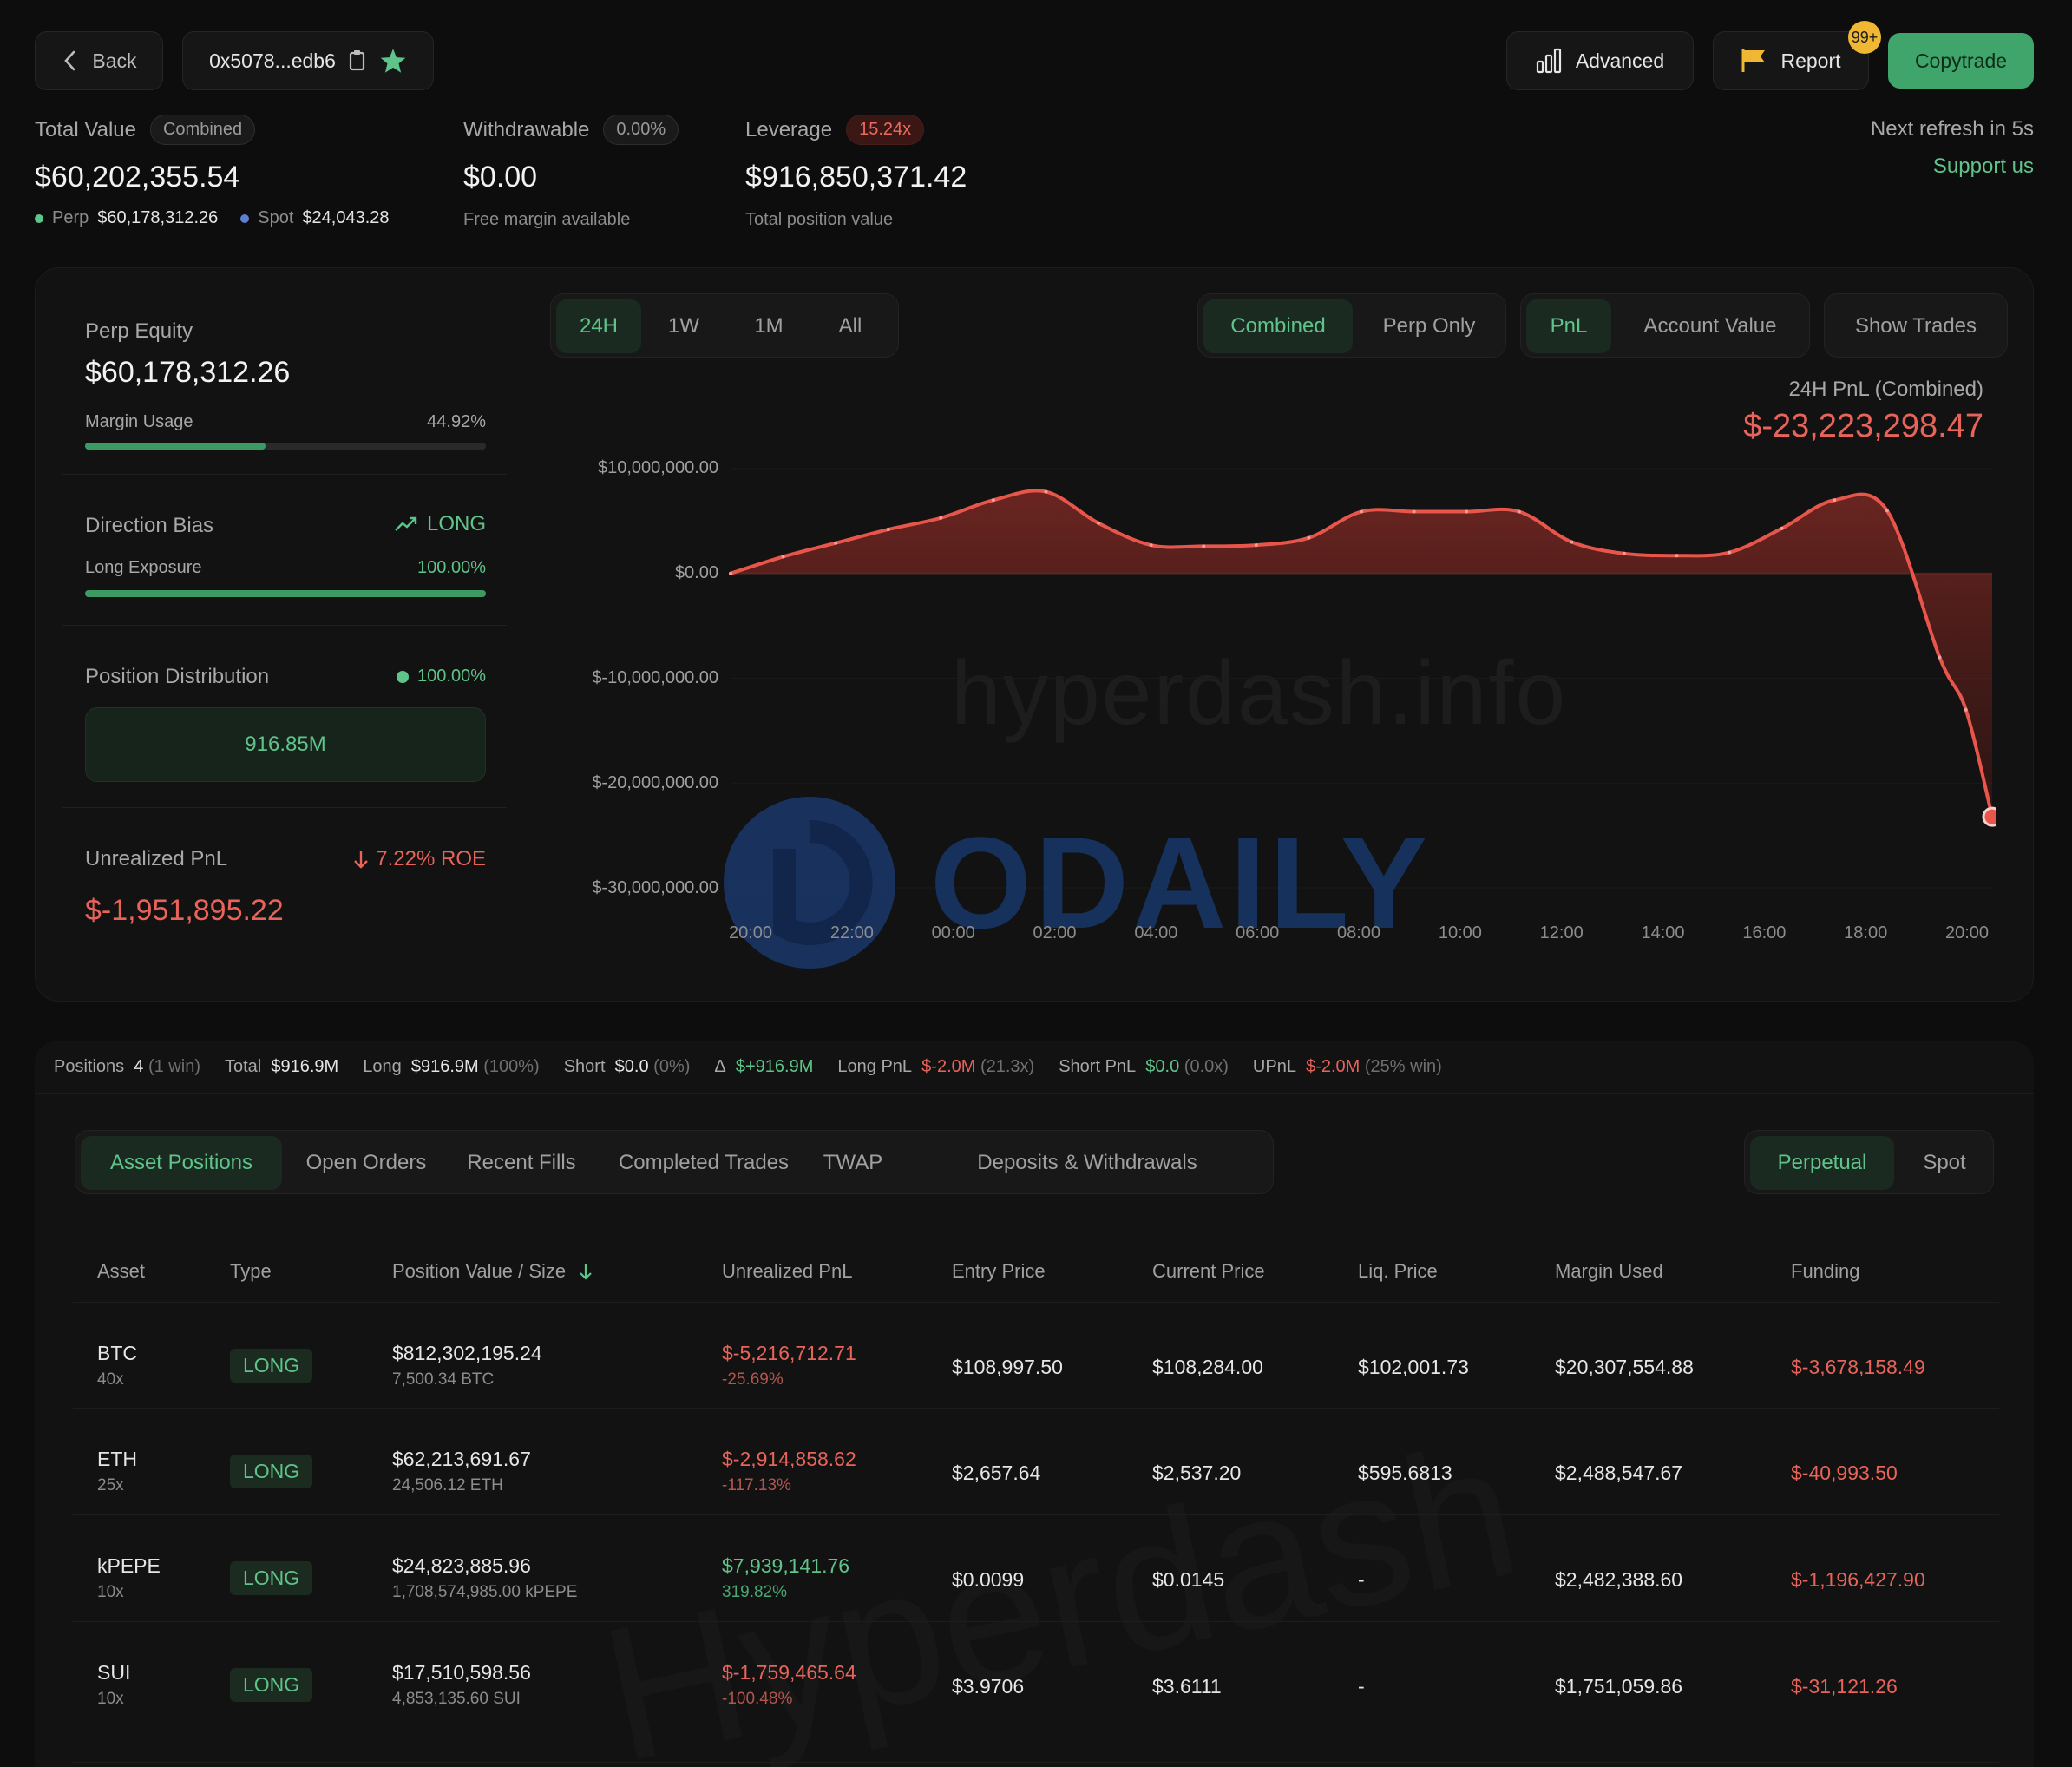 This screenshot has height=1767, width=2072. What do you see at coordinates (1429, 326) in the screenshot?
I see `tab-perp-only: Perp Only` at bounding box center [1429, 326].